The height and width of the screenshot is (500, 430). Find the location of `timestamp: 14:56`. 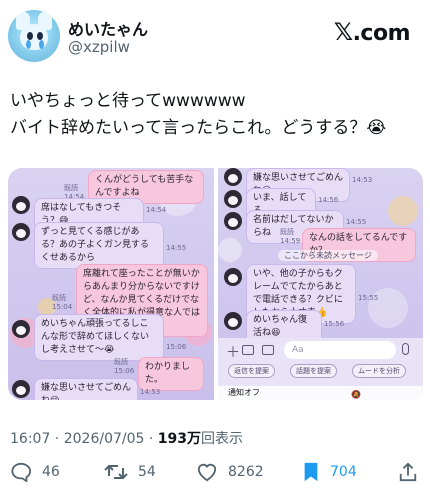

timestamp: 14:56 is located at coordinates (328, 200).